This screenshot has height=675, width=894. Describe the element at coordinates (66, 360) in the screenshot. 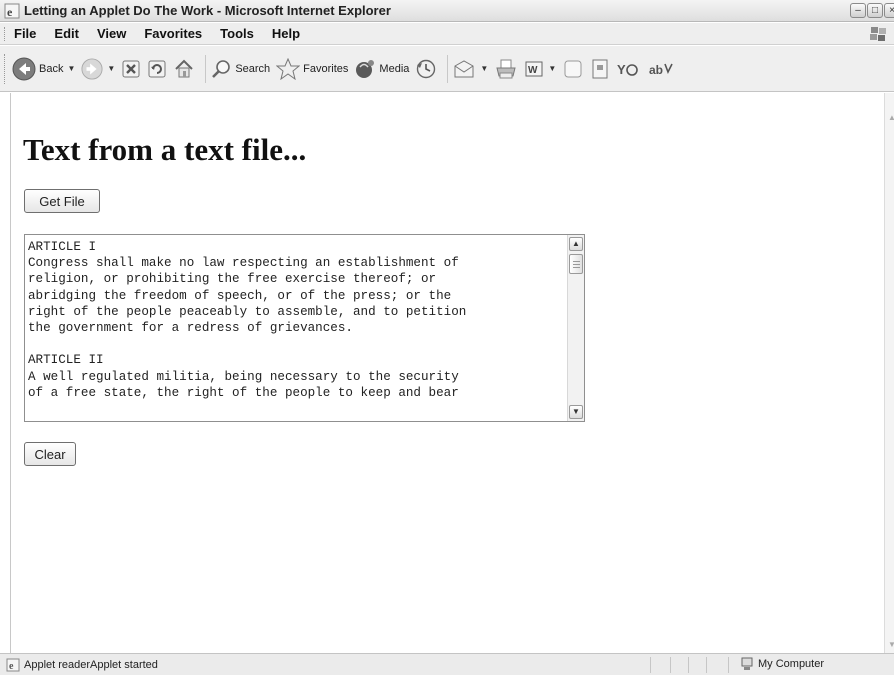

I see `text-line: ARTICLE II` at that location.